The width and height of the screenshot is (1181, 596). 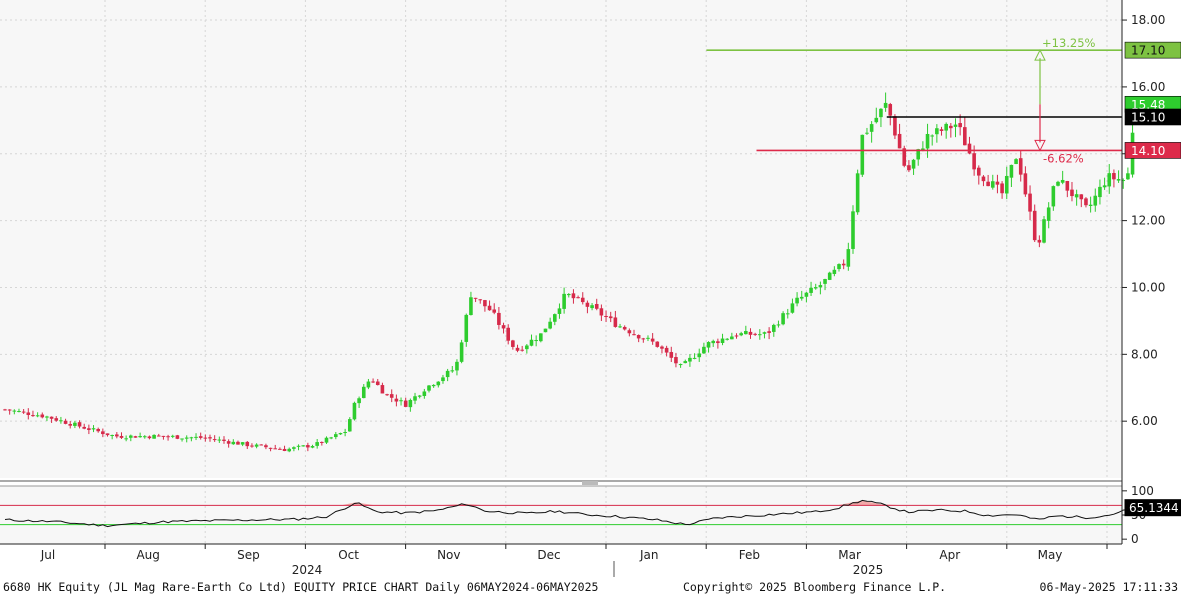 What do you see at coordinates (949, 555) in the screenshot?
I see `month-label: Apr` at bounding box center [949, 555].